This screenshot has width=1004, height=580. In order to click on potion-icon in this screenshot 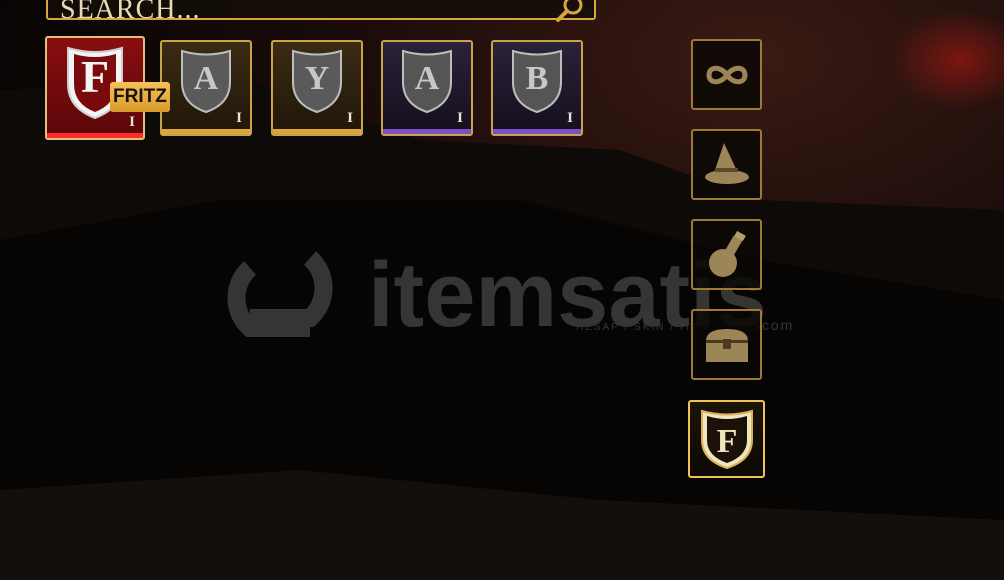, I will do `click(727, 253)`.